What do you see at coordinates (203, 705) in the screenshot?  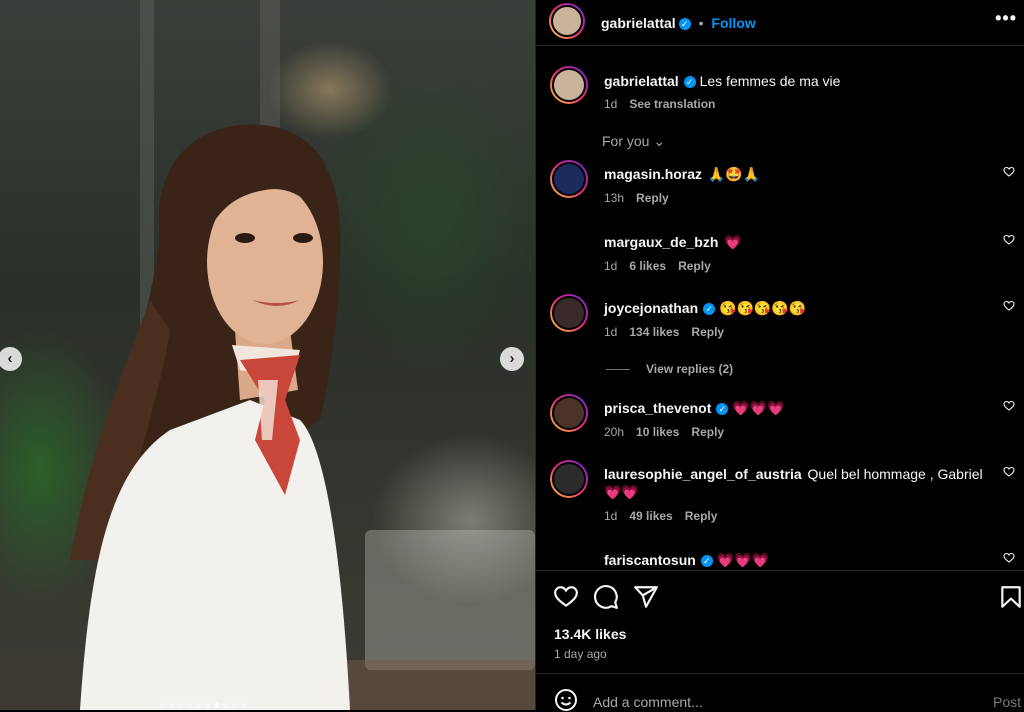 I see `carousel-indicator` at bounding box center [203, 705].